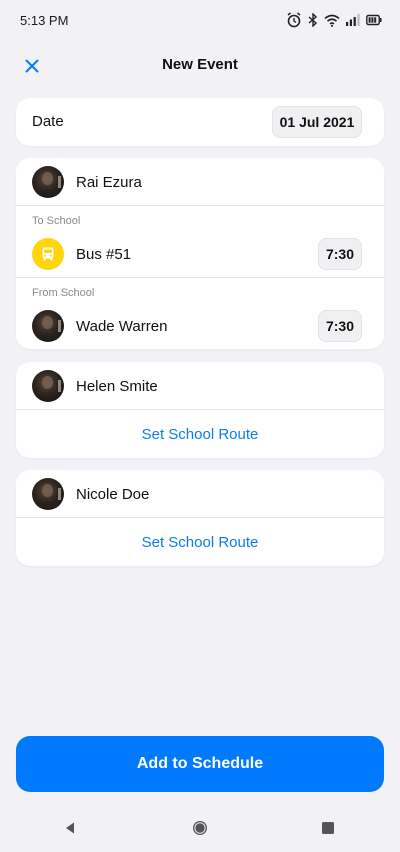 The image size is (400, 852). I want to click on date-card: Date 01 Jul 2021, so click(200, 122).